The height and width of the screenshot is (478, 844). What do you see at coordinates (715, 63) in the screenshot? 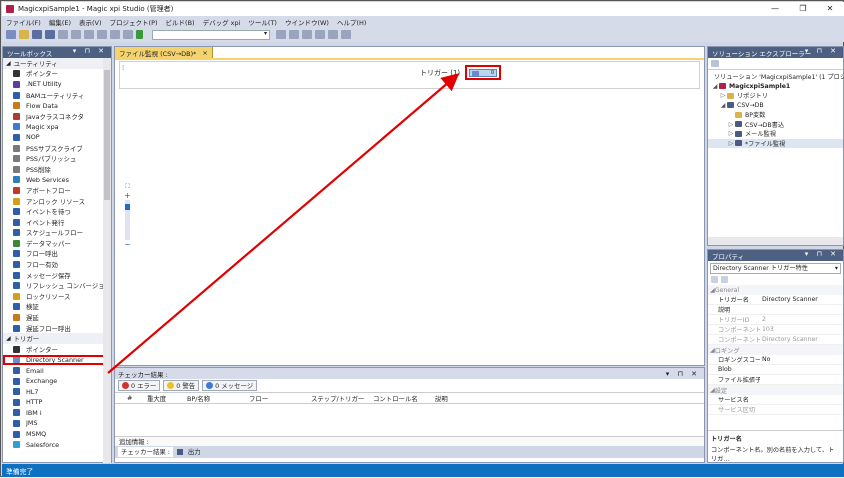
I see `home-icon` at bounding box center [715, 63].